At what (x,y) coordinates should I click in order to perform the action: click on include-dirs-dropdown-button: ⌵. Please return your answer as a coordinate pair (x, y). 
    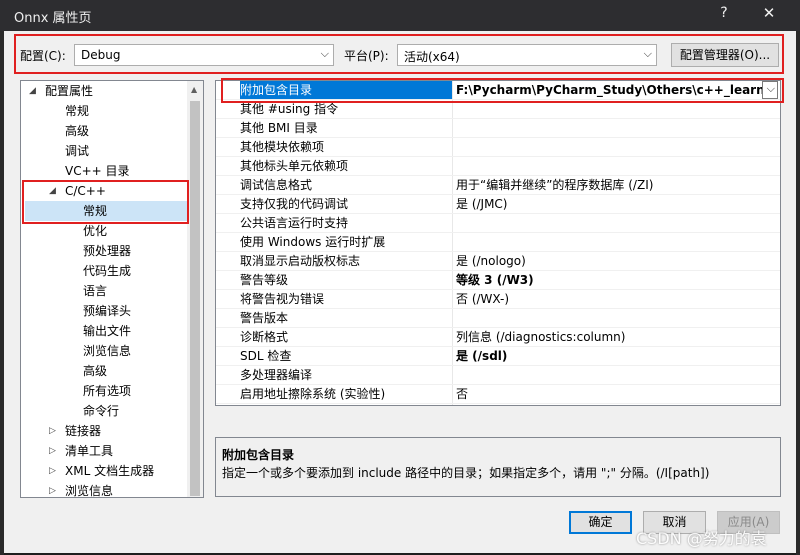
    Looking at the image, I should click on (770, 90).